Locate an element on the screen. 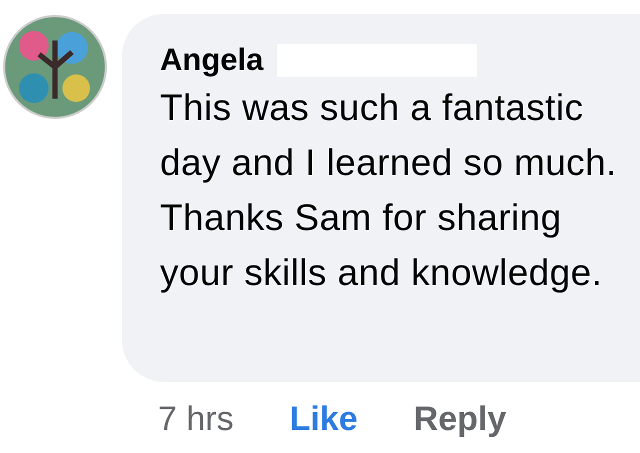  avatar-icon is located at coordinates (55, 67).